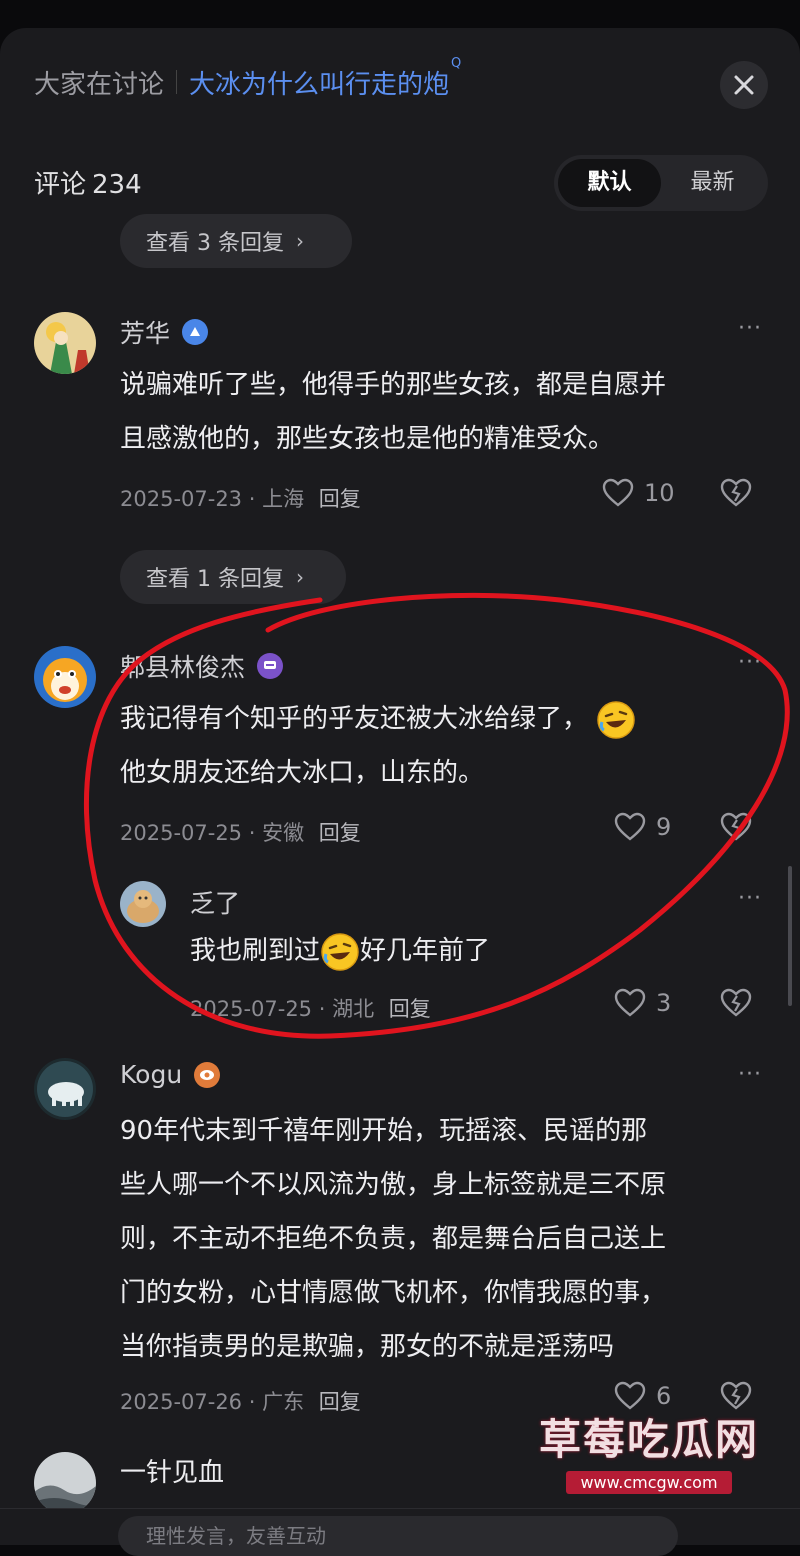 Image resolution: width=800 pixels, height=1556 pixels. I want to click on comment-author: 郫县林俊杰, so click(202, 666).